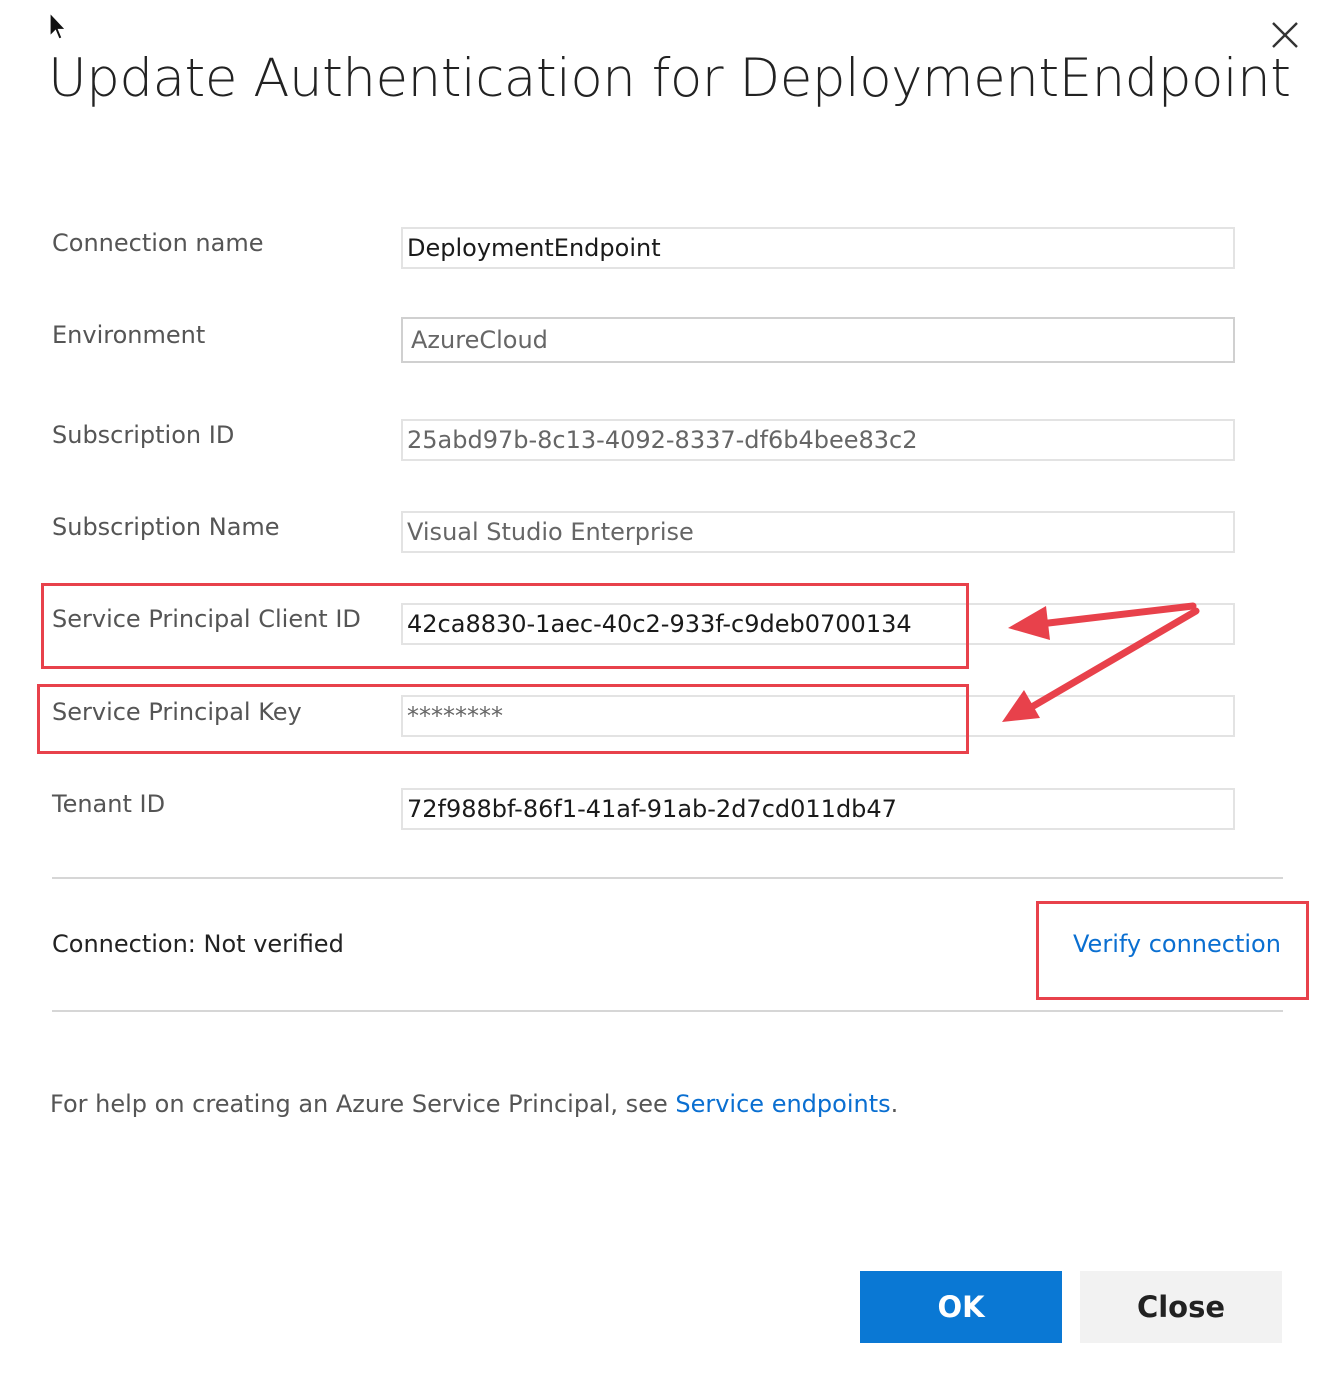  Describe the element at coordinates (177, 712) in the screenshot. I see `sp-key-label: Service Principal Key` at that location.